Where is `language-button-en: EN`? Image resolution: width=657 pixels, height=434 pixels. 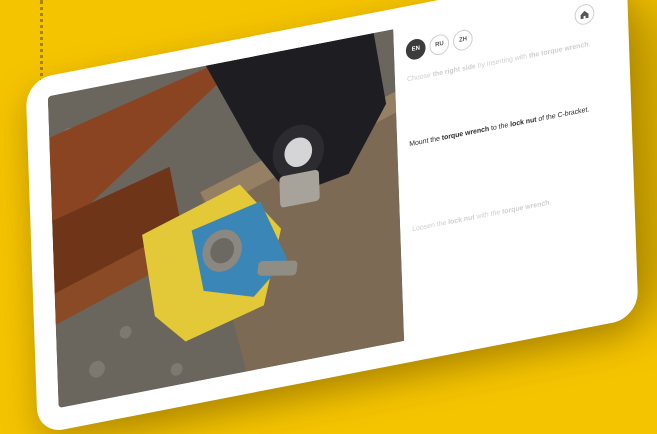
language-button-en: EN is located at coordinates (416, 49).